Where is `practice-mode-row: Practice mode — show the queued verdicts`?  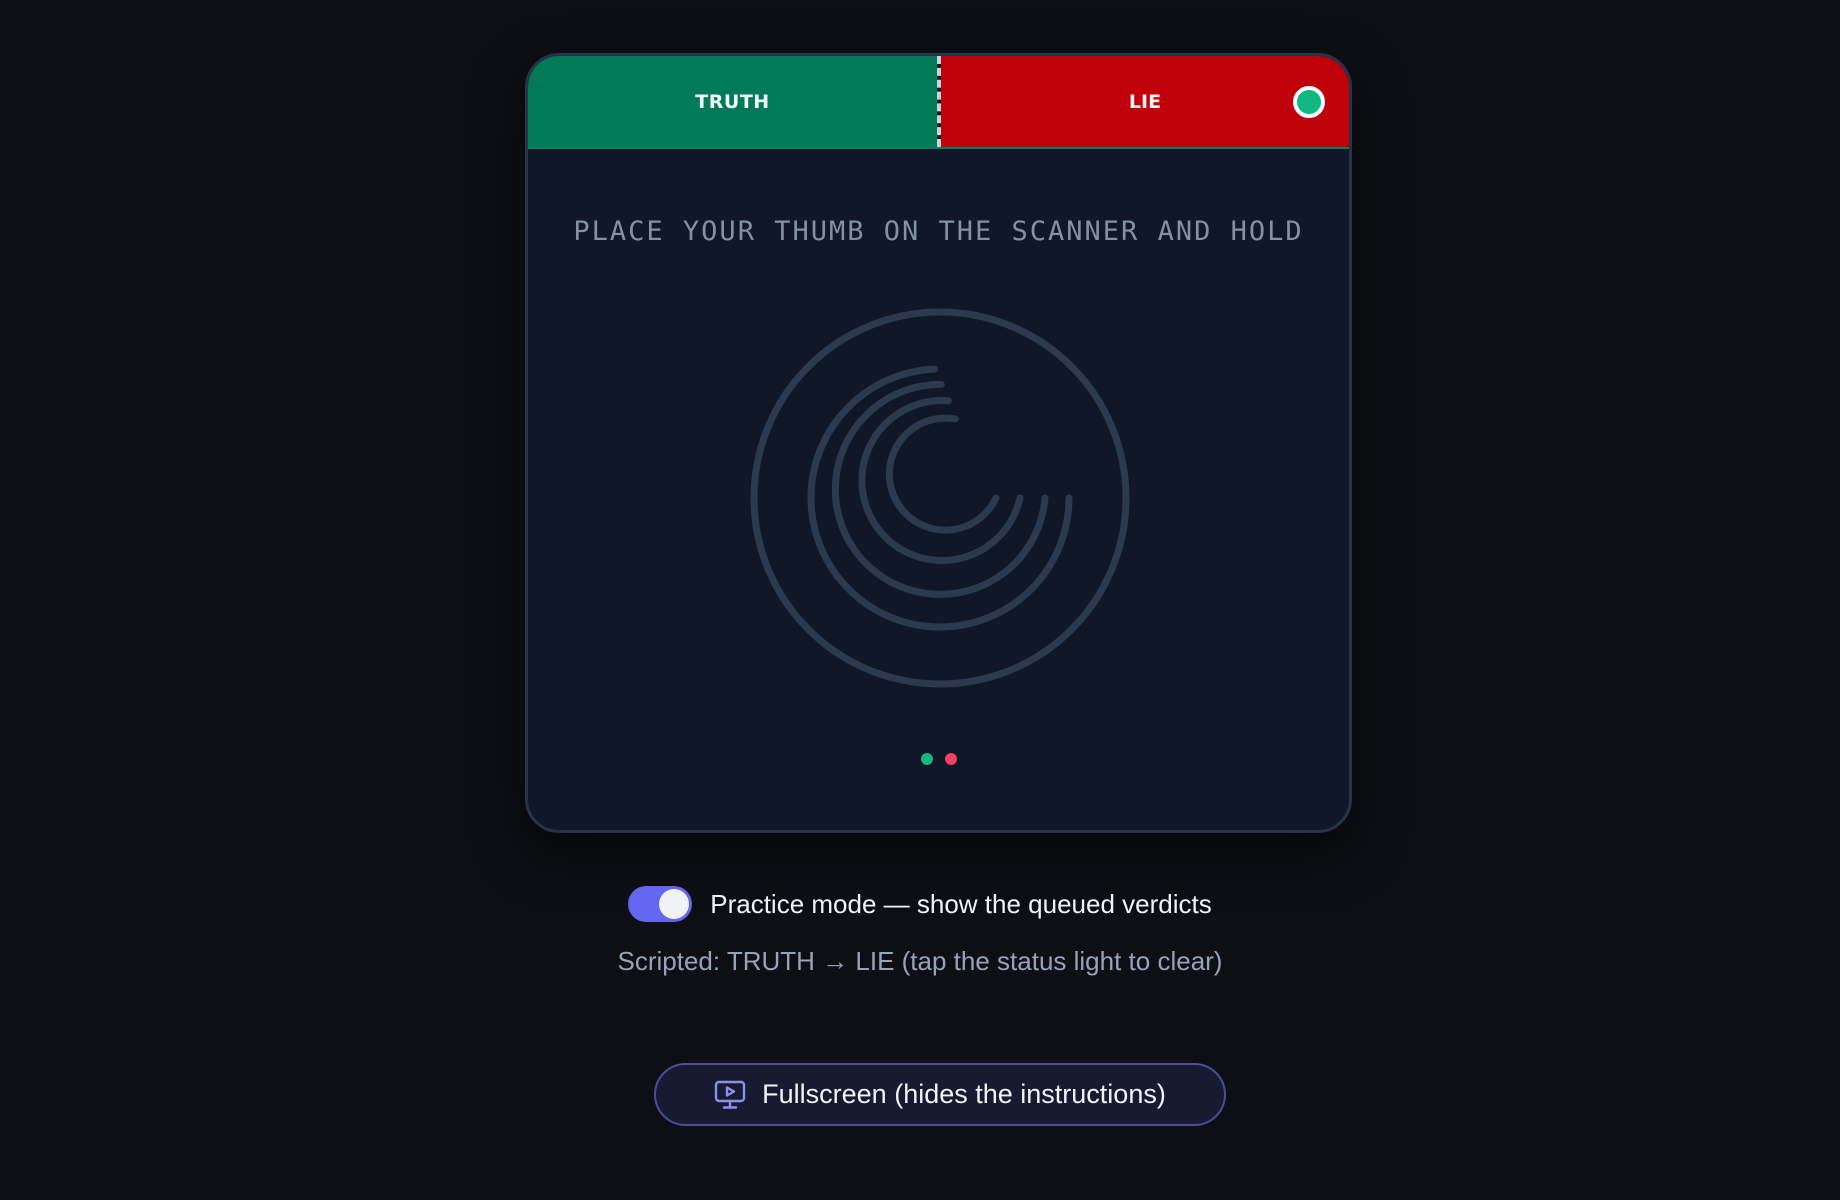
practice-mode-row: Practice mode — show the queued verdicts is located at coordinates (920, 904).